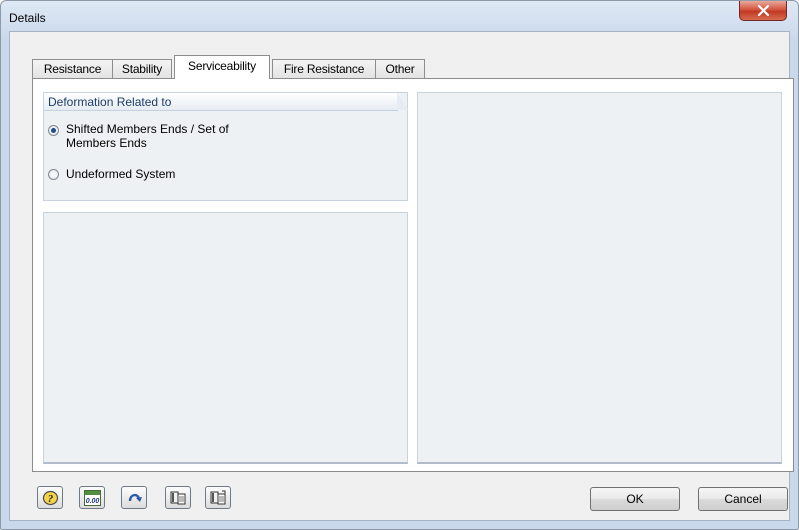 The height and width of the screenshot is (530, 799). Describe the element at coordinates (27, 18) in the screenshot. I see `window-title: Details` at that location.